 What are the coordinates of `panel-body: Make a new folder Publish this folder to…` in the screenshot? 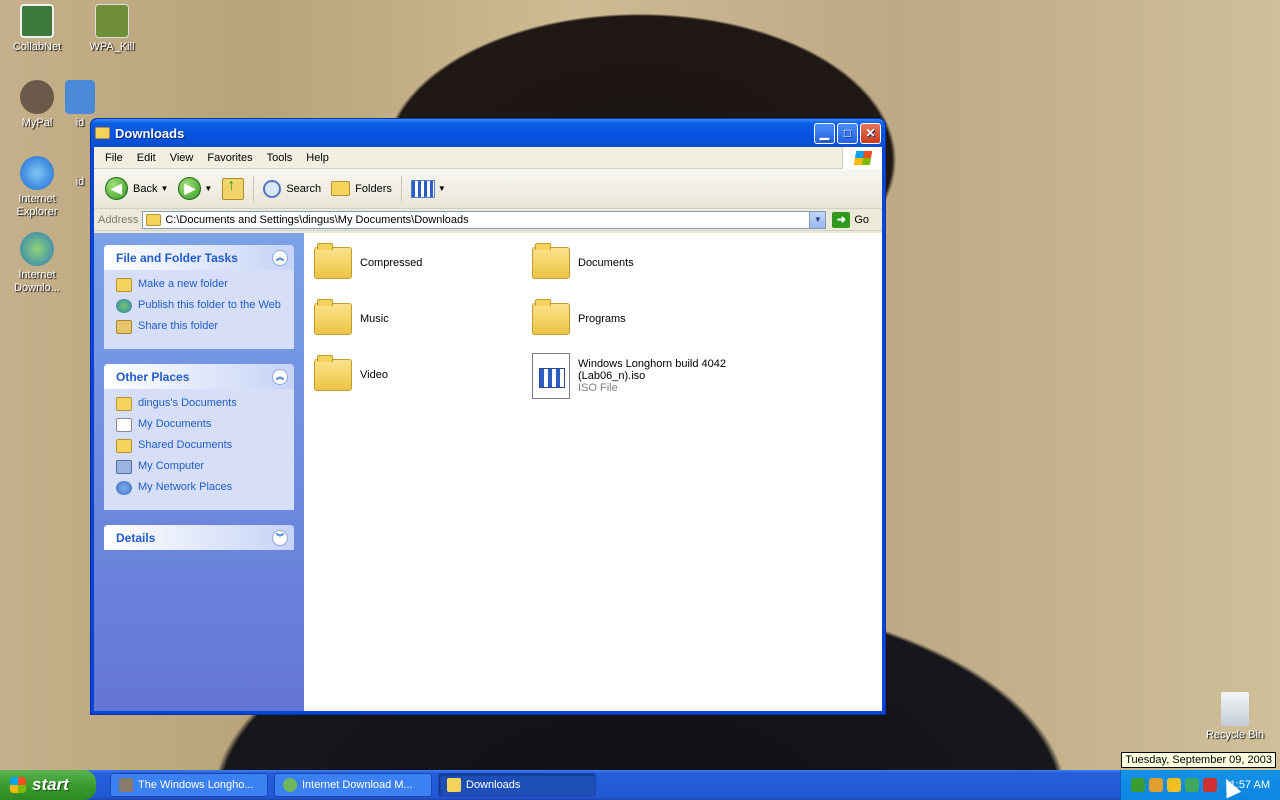 It's located at (199, 309).